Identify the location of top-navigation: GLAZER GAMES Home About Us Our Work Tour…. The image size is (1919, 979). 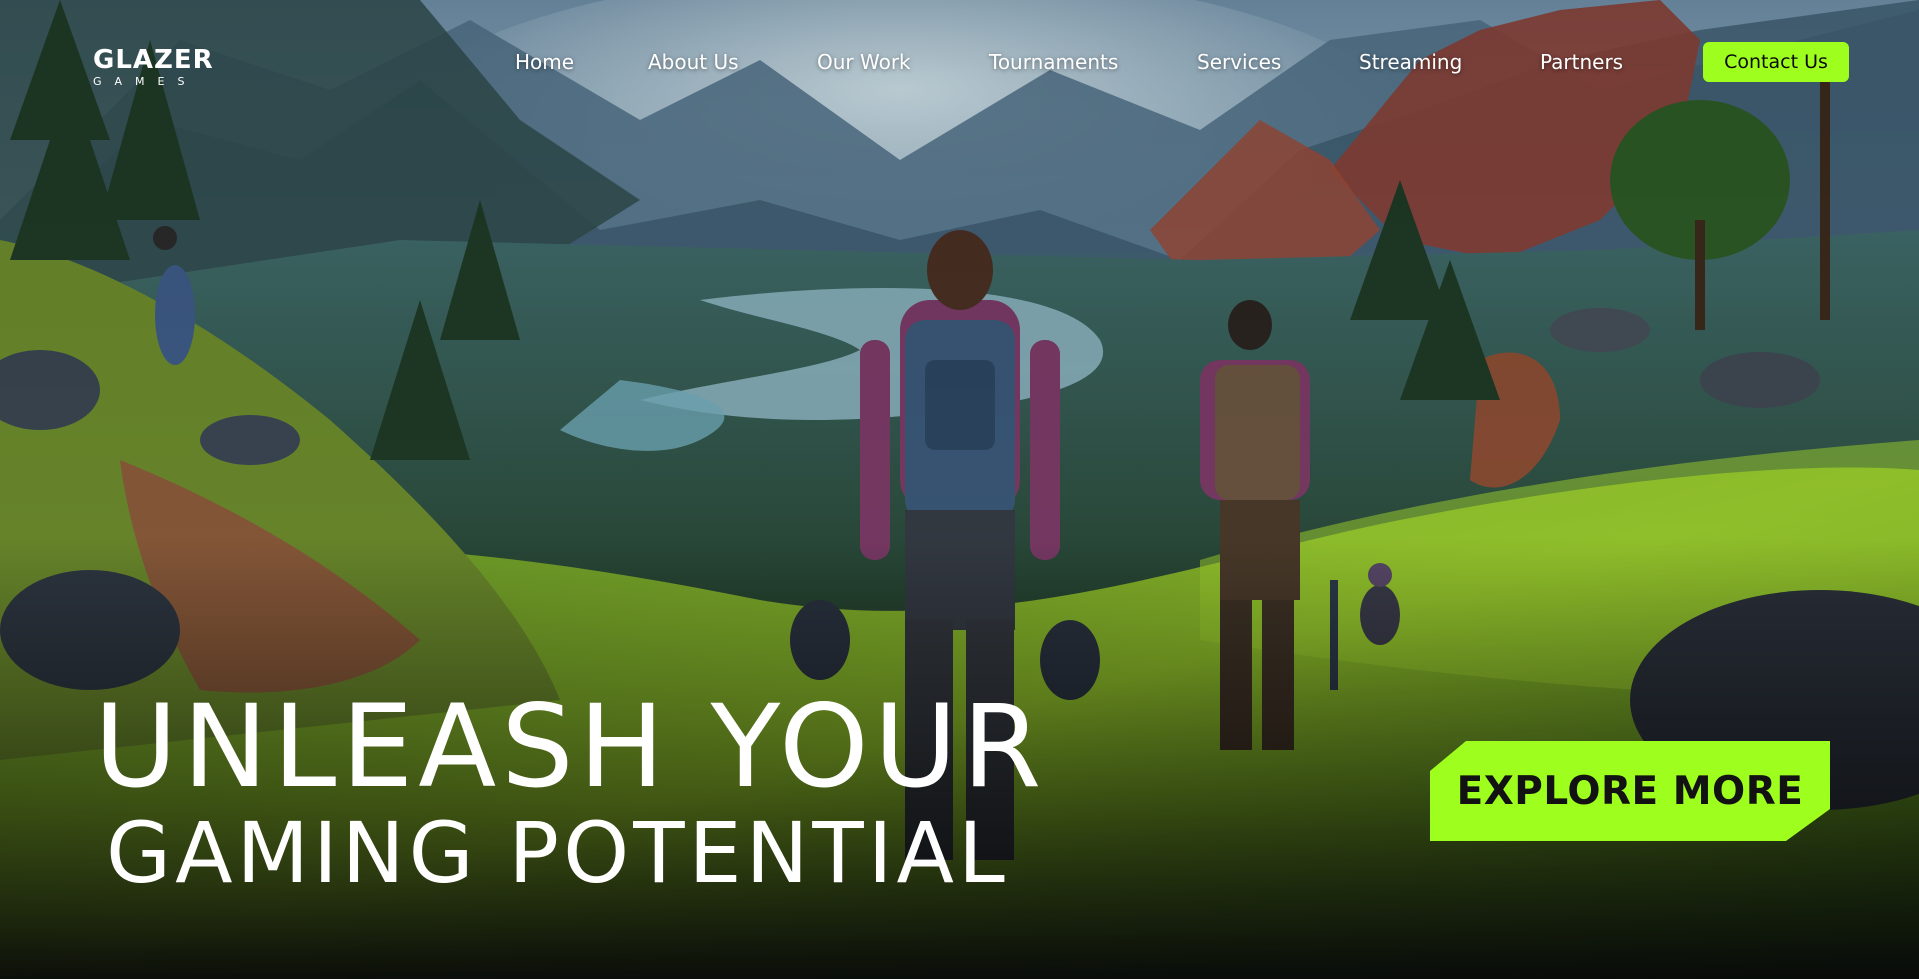
(959, 62).